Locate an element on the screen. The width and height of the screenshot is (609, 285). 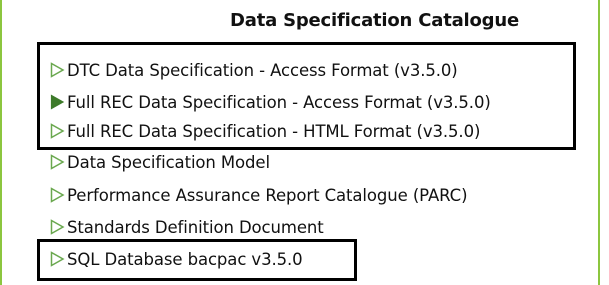
catalogue-link-standards-definition: Standards Definition Document is located at coordinates (186, 227).